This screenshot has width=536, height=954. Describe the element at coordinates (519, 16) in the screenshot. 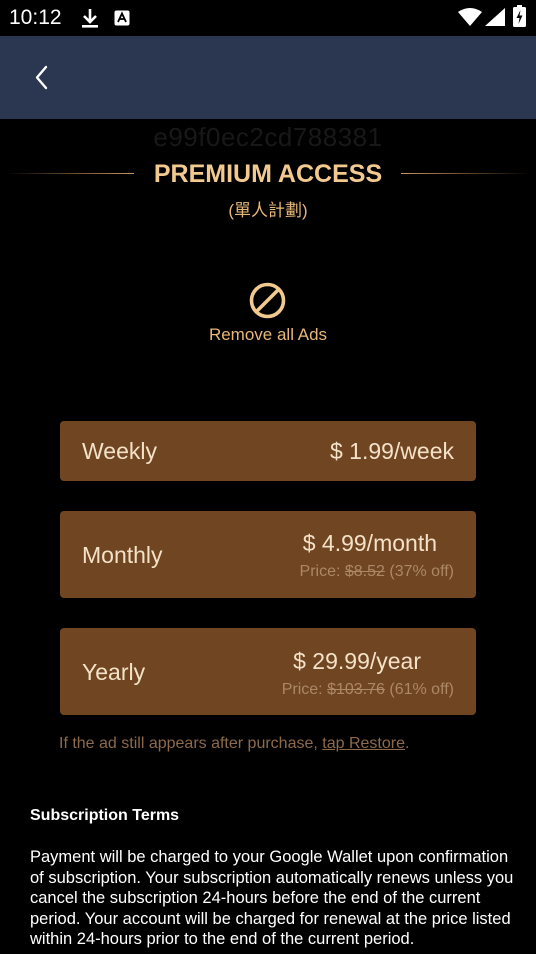

I see `battery-charging-icon` at that location.